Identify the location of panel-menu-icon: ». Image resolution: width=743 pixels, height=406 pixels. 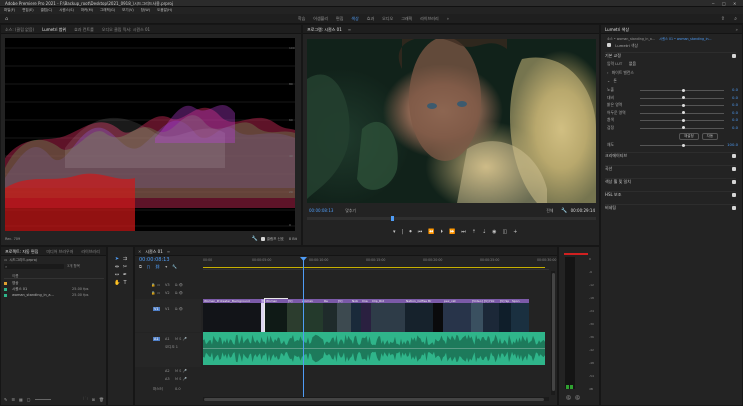
(737, 29).